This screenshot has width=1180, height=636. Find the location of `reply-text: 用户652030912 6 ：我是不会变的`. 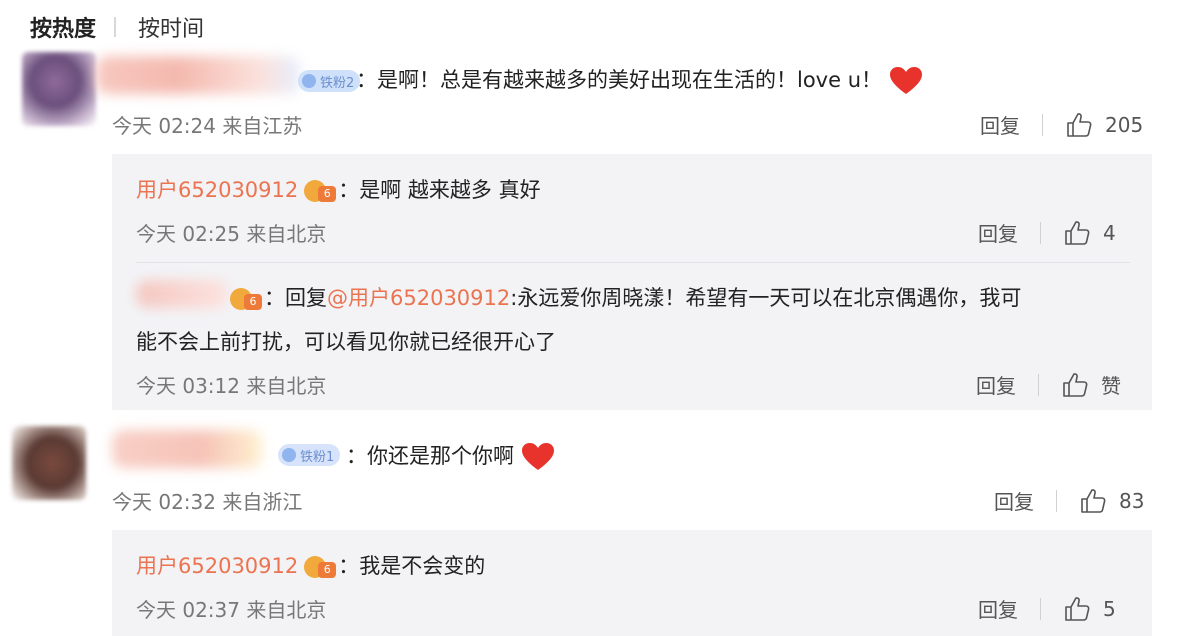

reply-text: 用户652030912 6 ：我是不会变的 is located at coordinates (311, 567).